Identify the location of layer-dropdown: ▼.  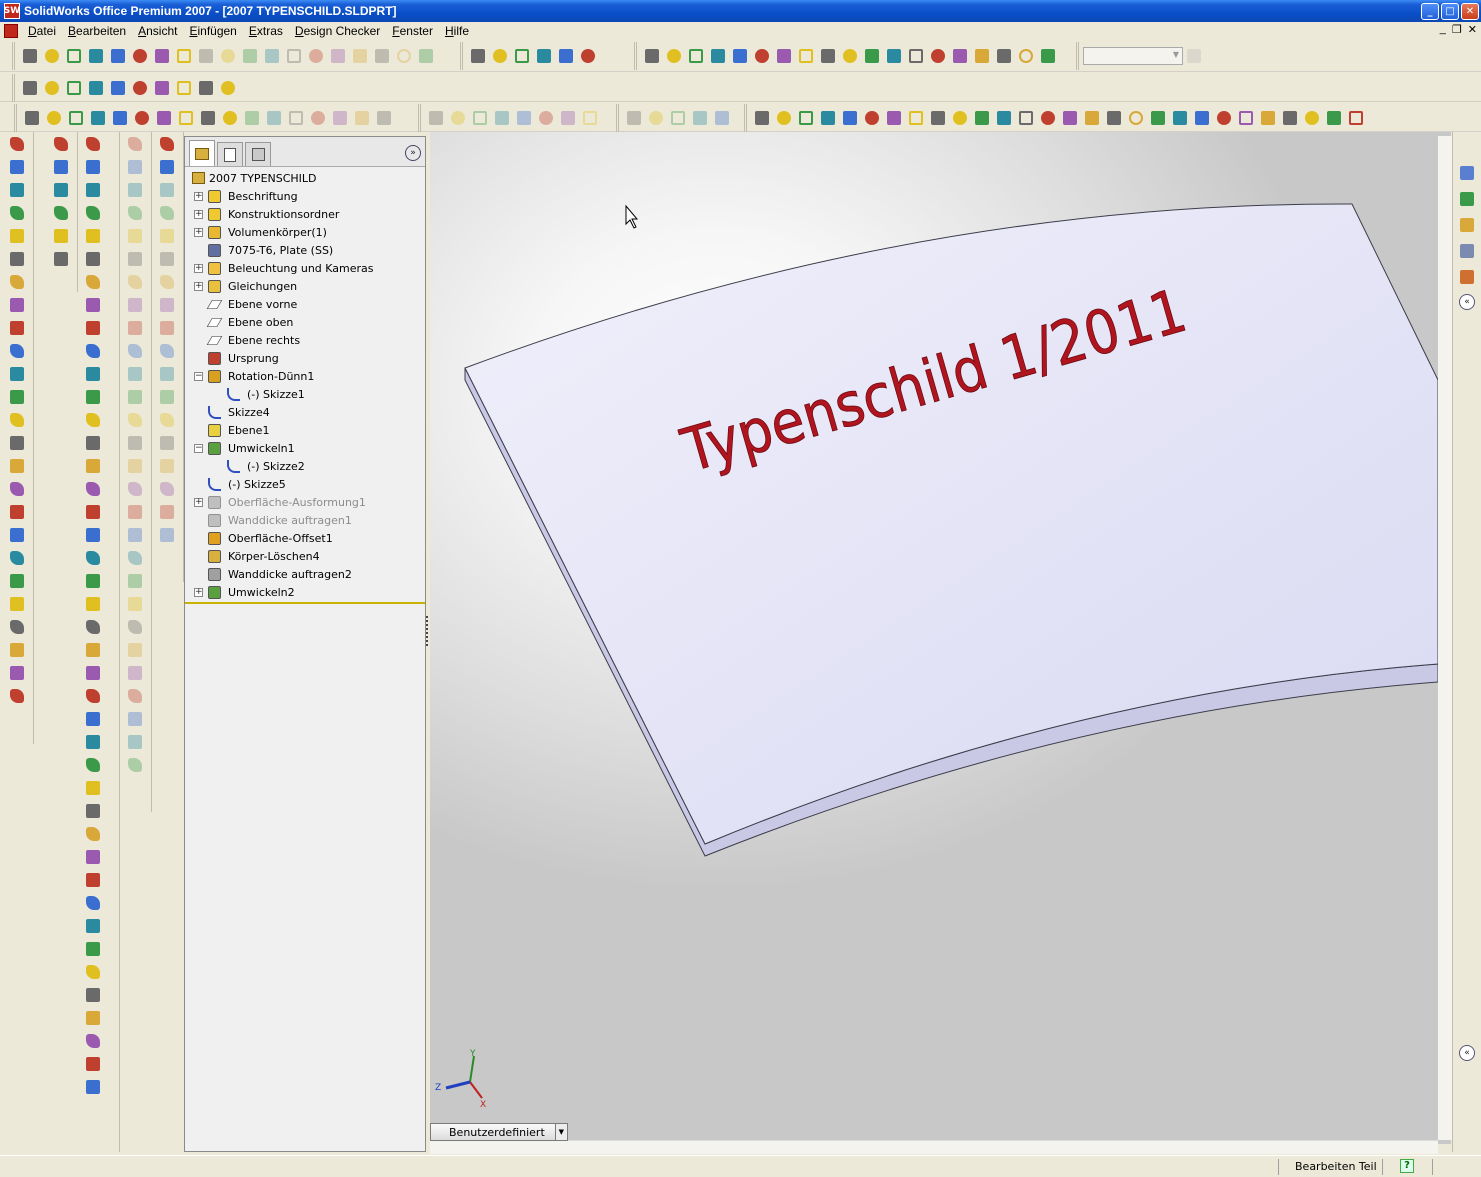
(1133, 56).